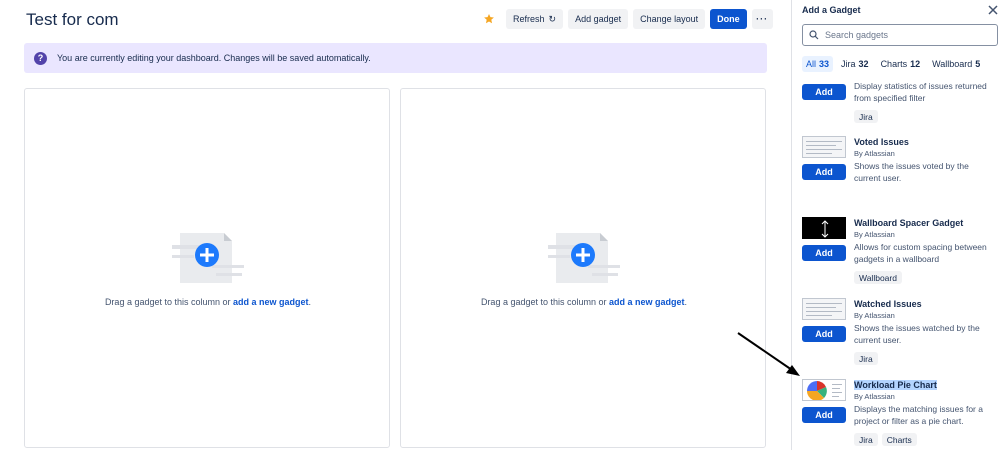 The height and width of the screenshot is (450, 999). I want to click on gadget-description-line: Shows the issues voted by the, so click(911, 166).